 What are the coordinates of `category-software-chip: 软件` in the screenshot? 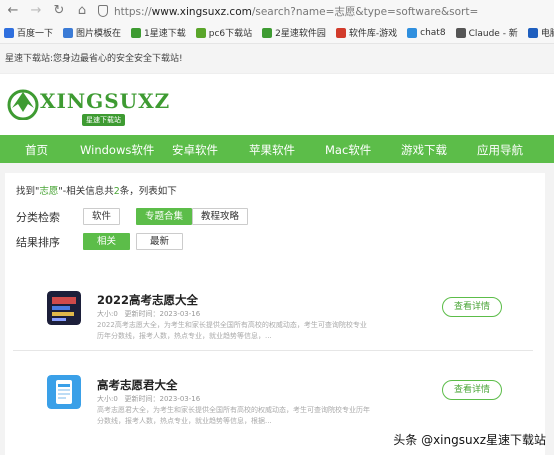 It's located at (102, 216).